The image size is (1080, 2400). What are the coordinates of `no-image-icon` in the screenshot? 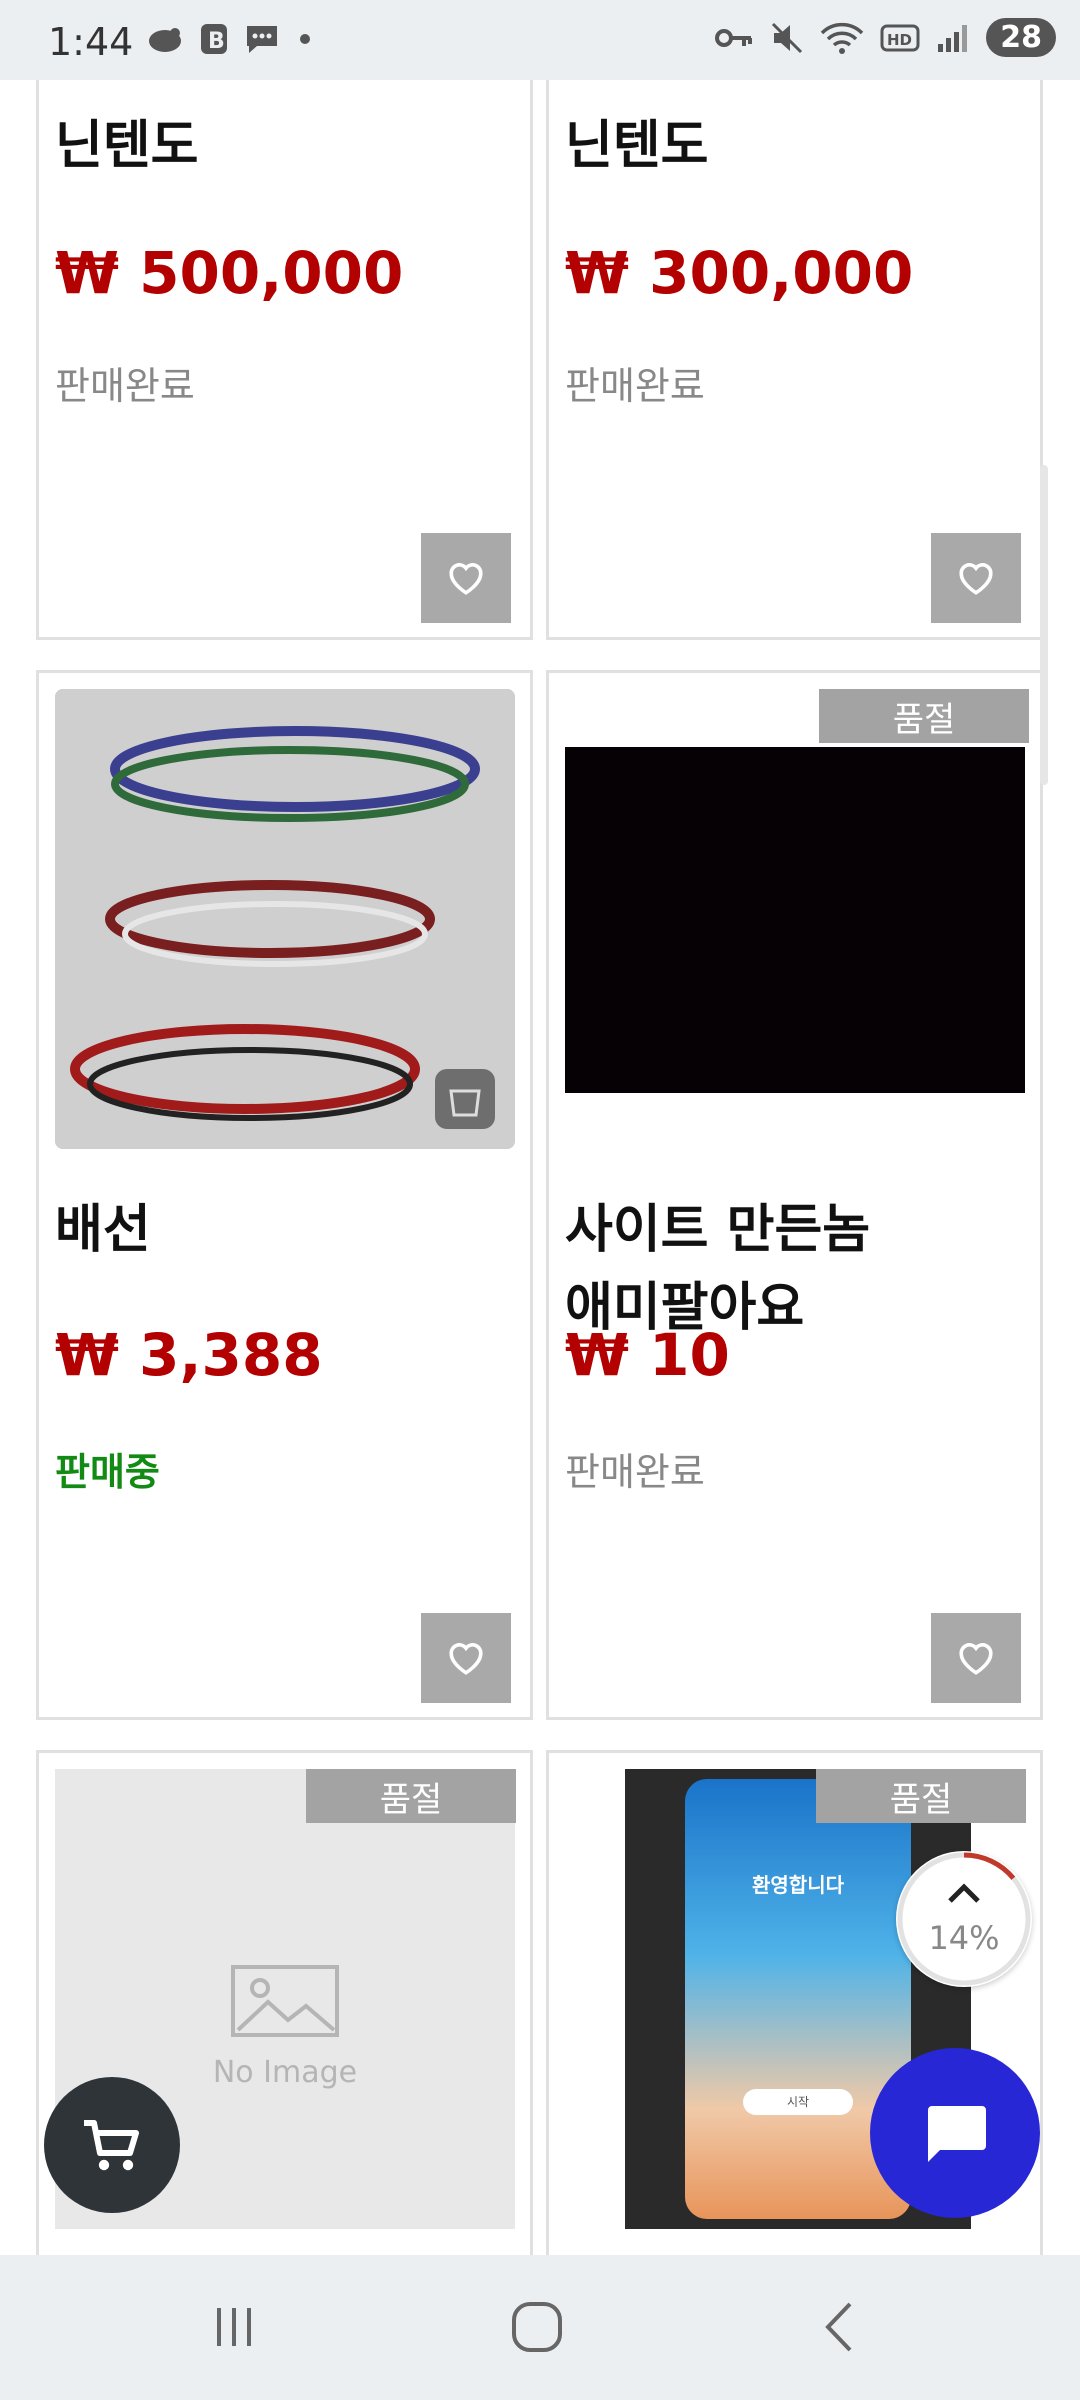 It's located at (285, 2001).